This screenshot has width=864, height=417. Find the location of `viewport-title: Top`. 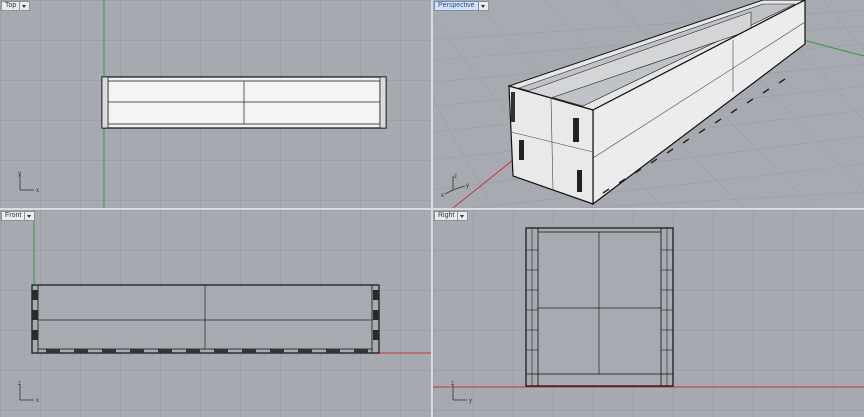

viewport-title: Top is located at coordinates (11, 6).